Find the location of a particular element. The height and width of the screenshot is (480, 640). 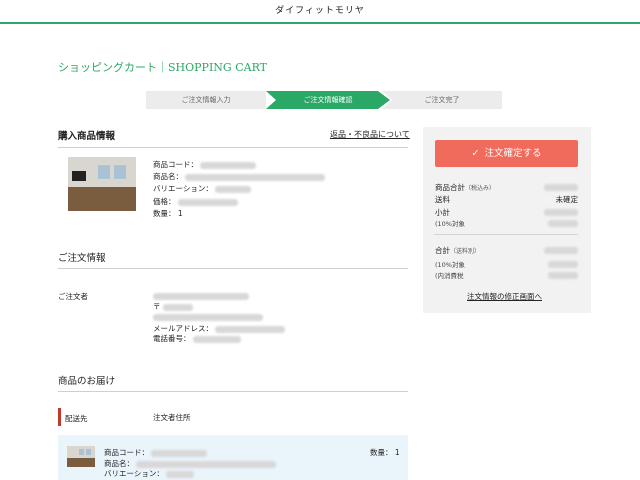

product-image is located at coordinates (102, 184).